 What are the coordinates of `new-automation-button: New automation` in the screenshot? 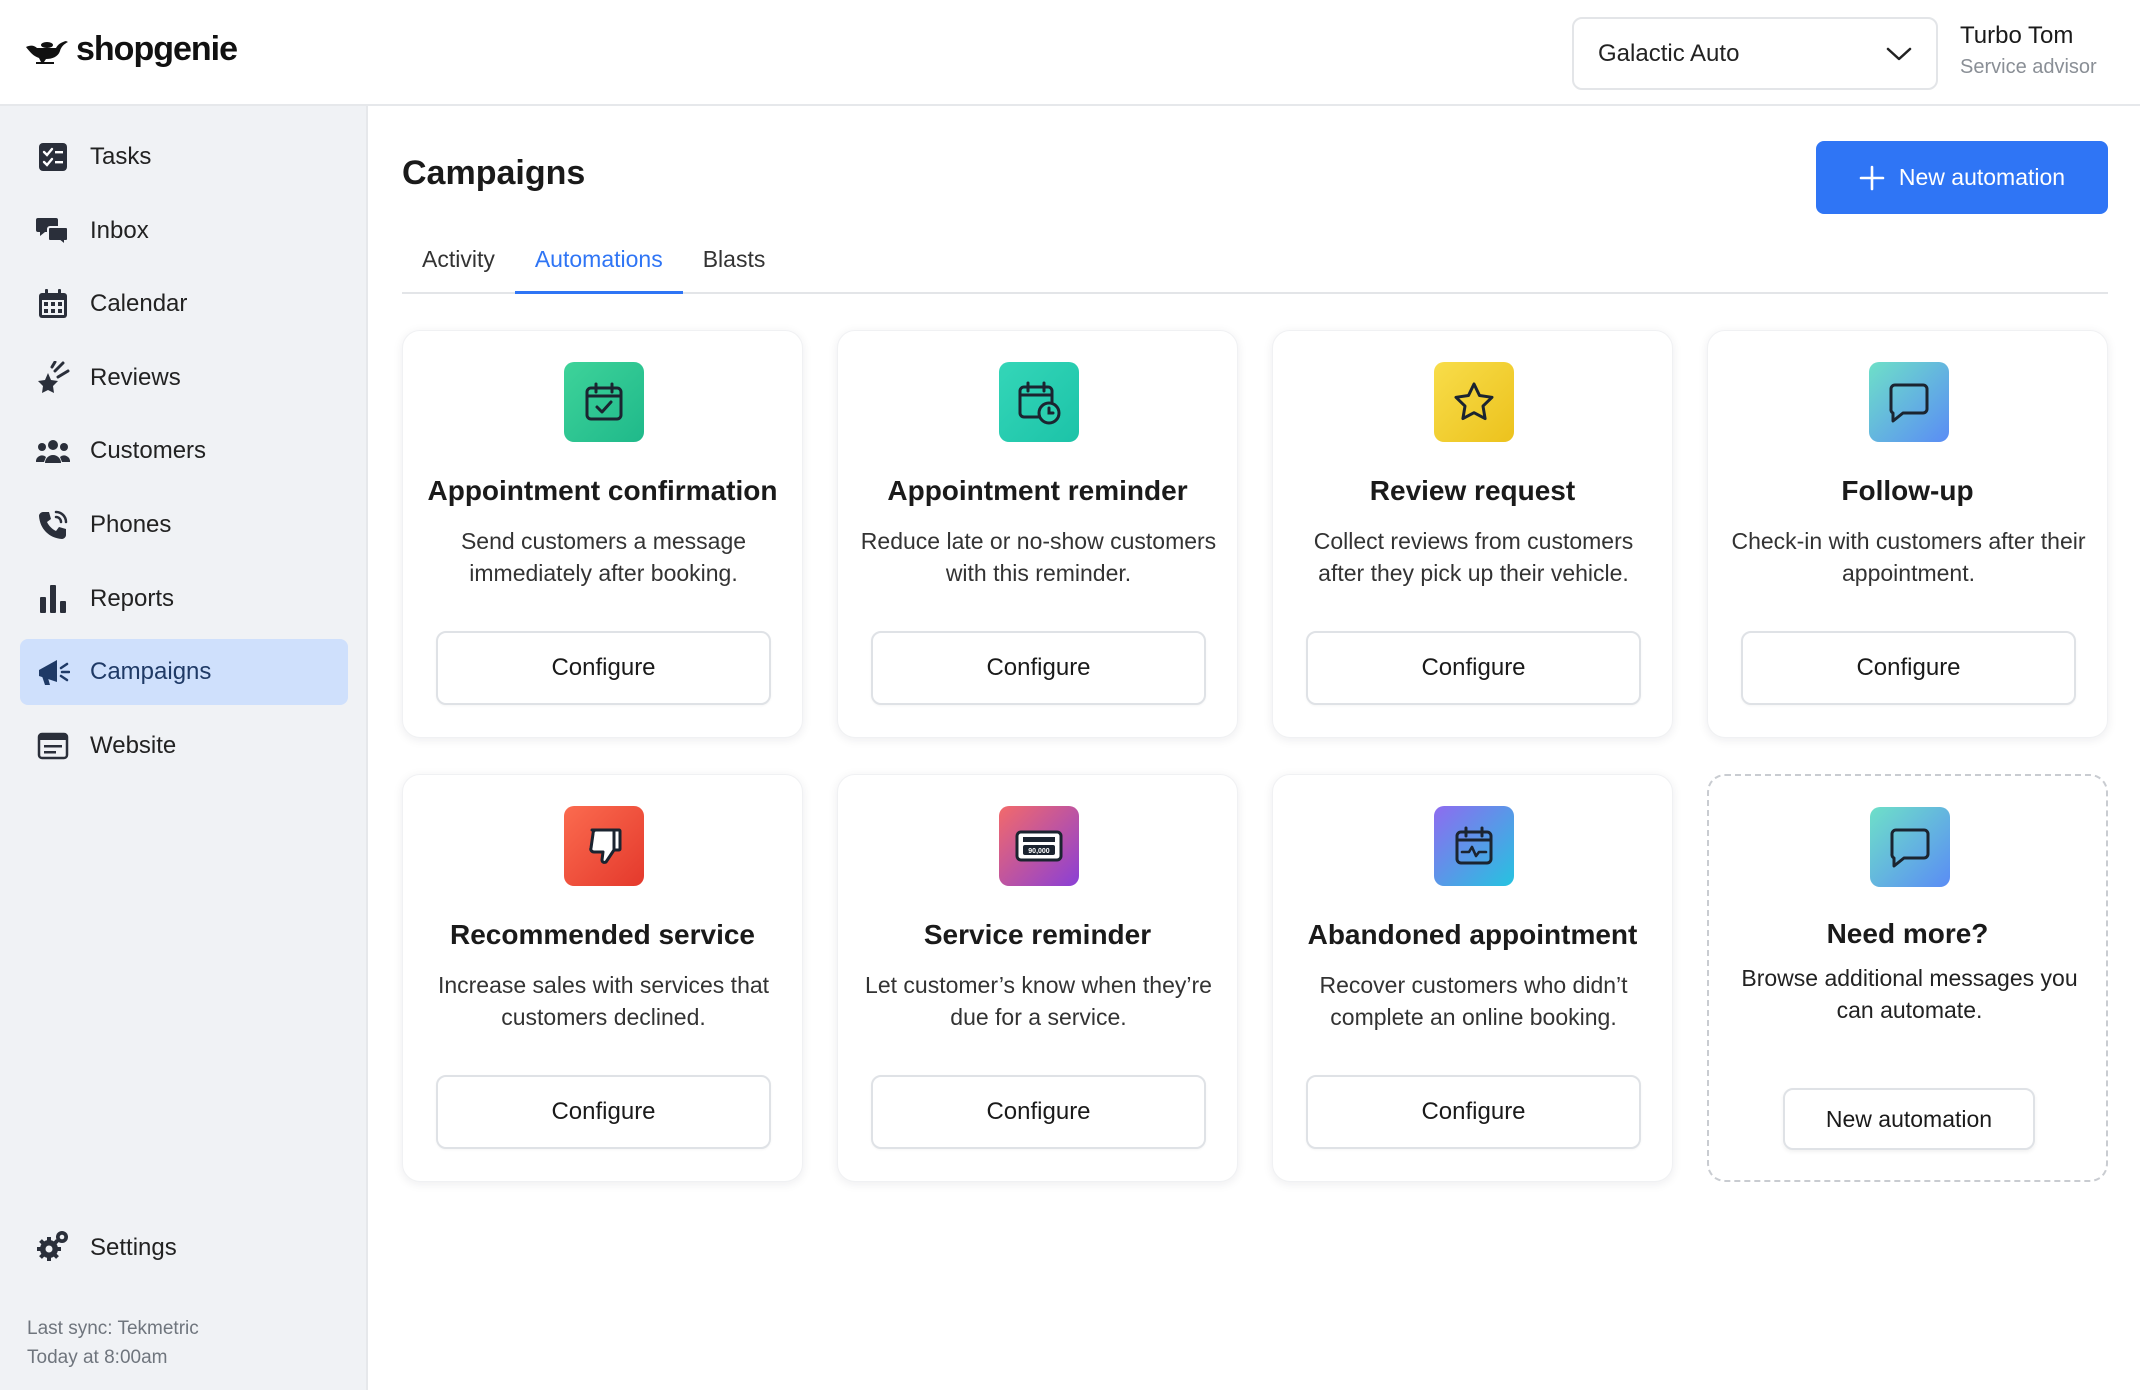 It's located at (1962, 177).